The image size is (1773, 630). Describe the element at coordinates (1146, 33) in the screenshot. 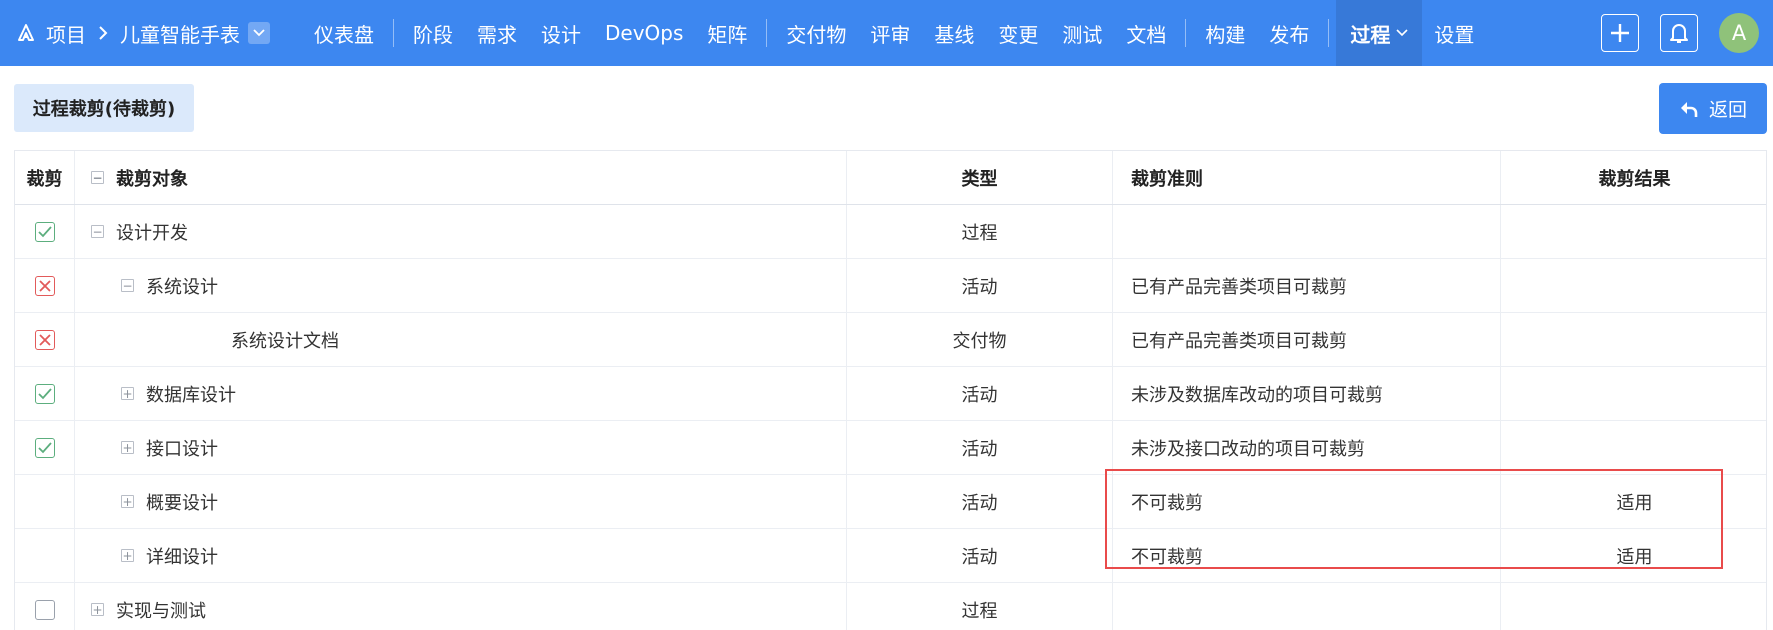

I see `nav-item: 文档` at that location.